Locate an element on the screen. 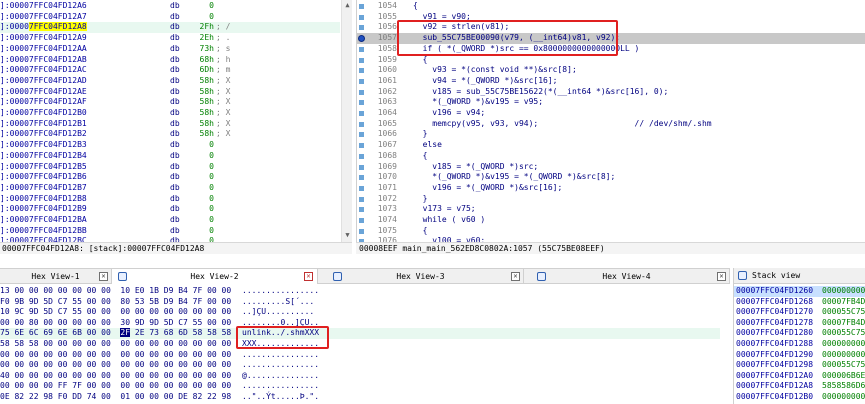 This screenshot has height=404, width=865. code-line: 1059 { is located at coordinates (611, 60).